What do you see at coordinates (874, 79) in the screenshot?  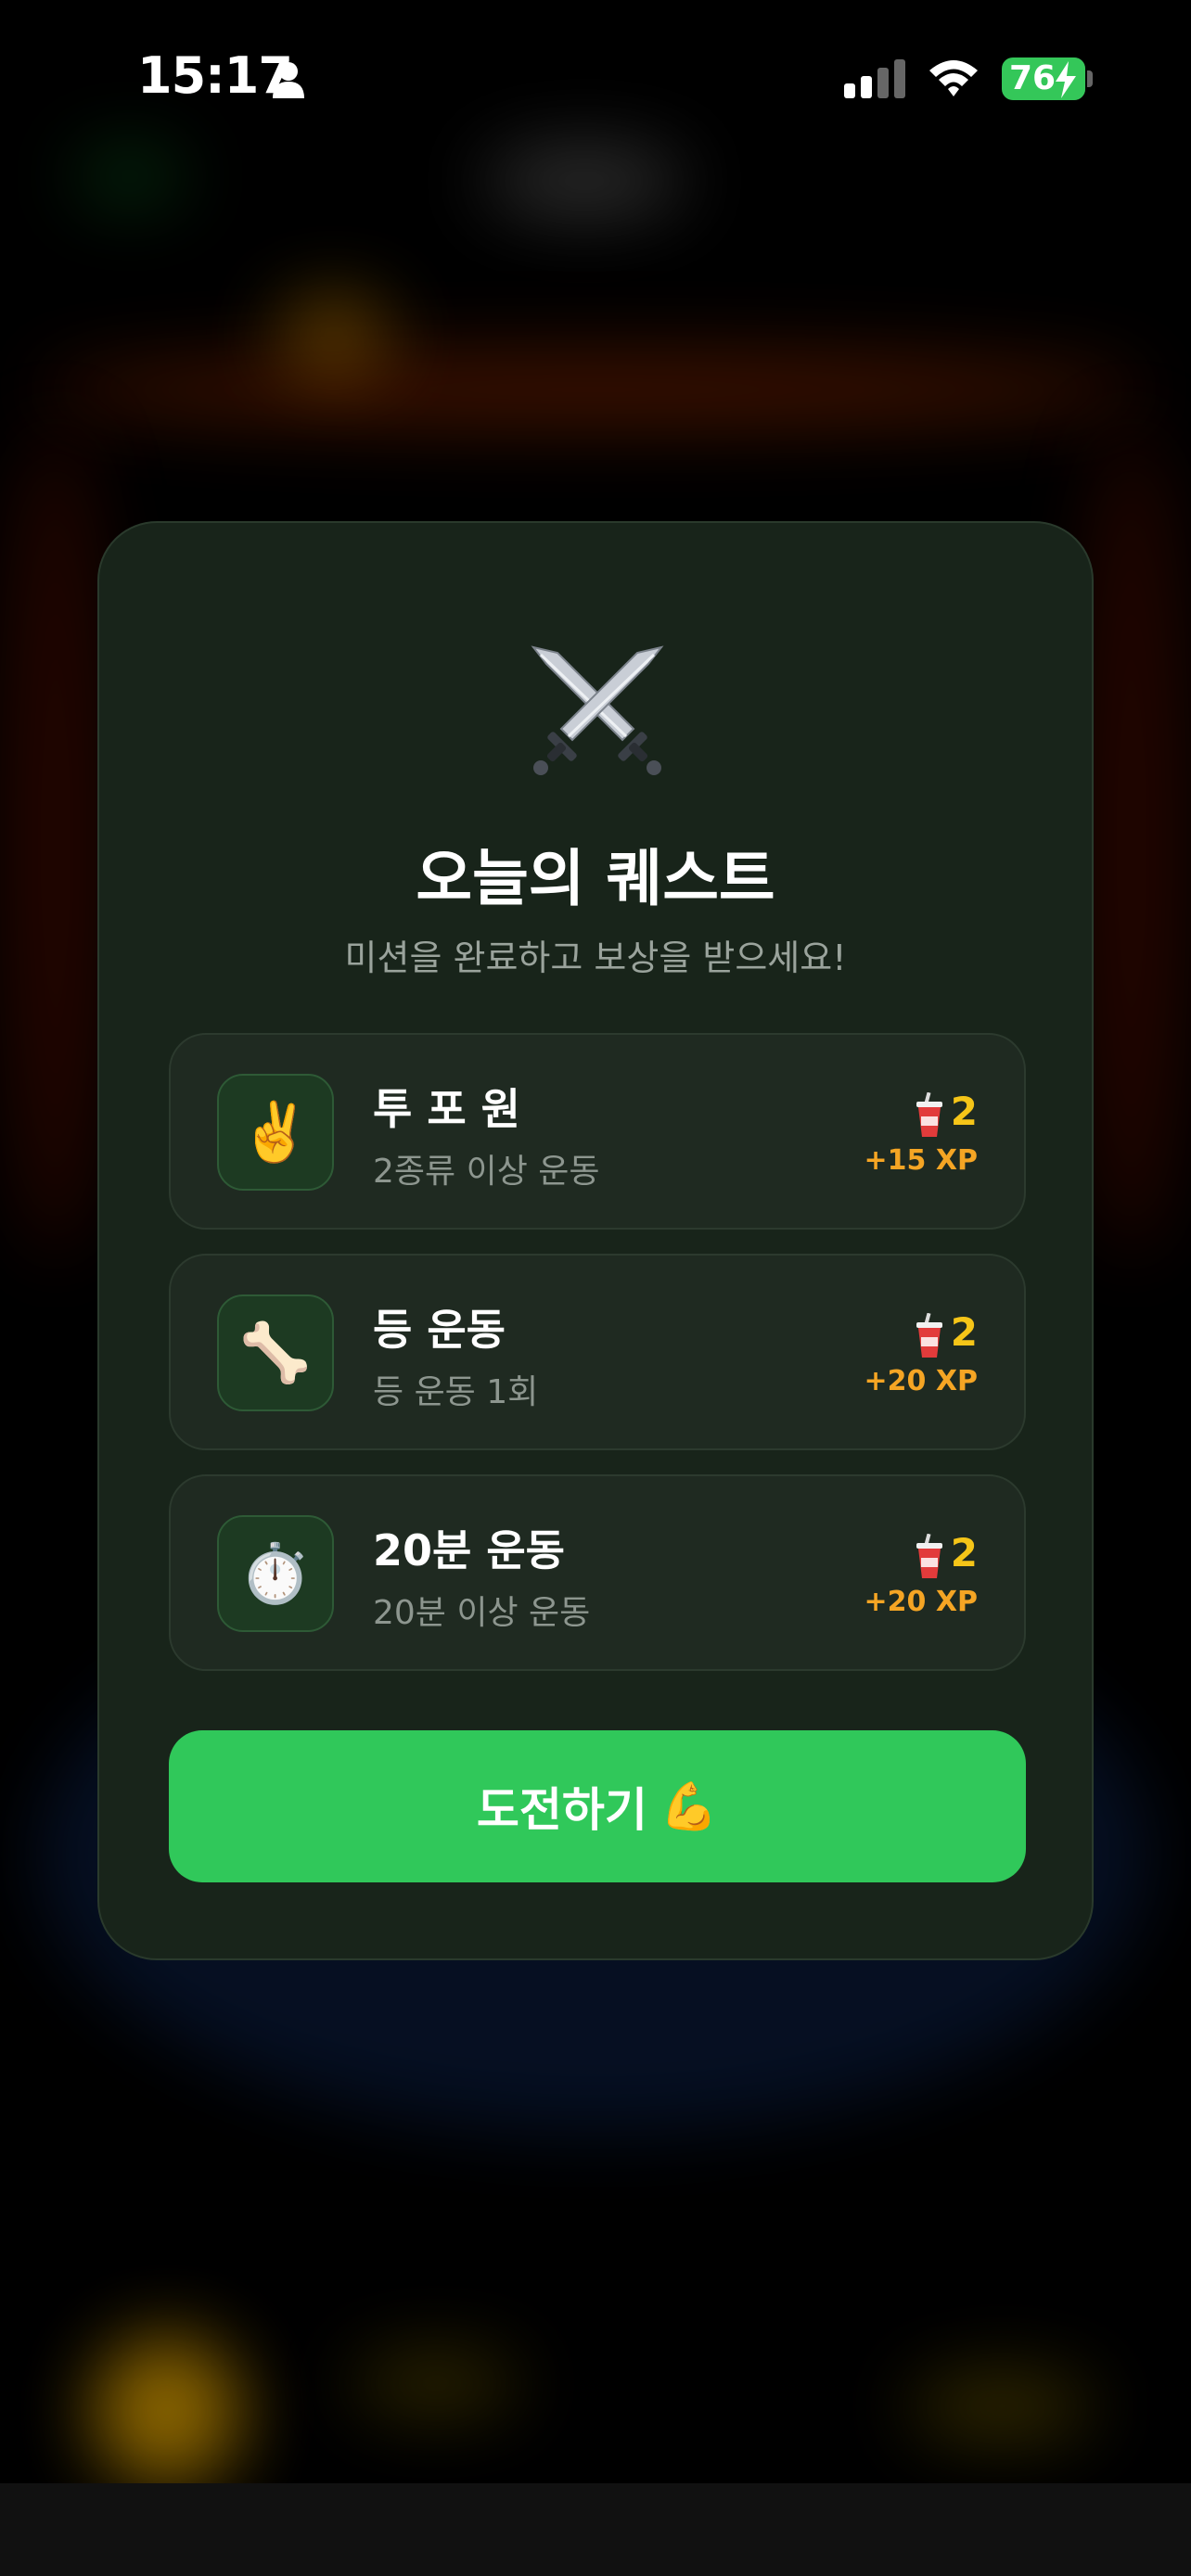 I see `signal-icon` at bounding box center [874, 79].